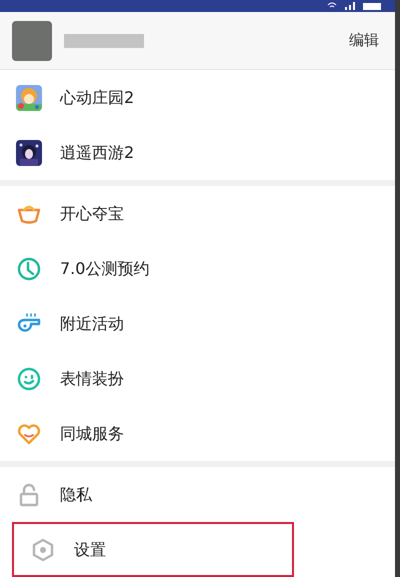 The height and width of the screenshot is (577, 400). Describe the element at coordinates (197, 494) in the screenshot. I see `menu-item: 隐私` at that location.